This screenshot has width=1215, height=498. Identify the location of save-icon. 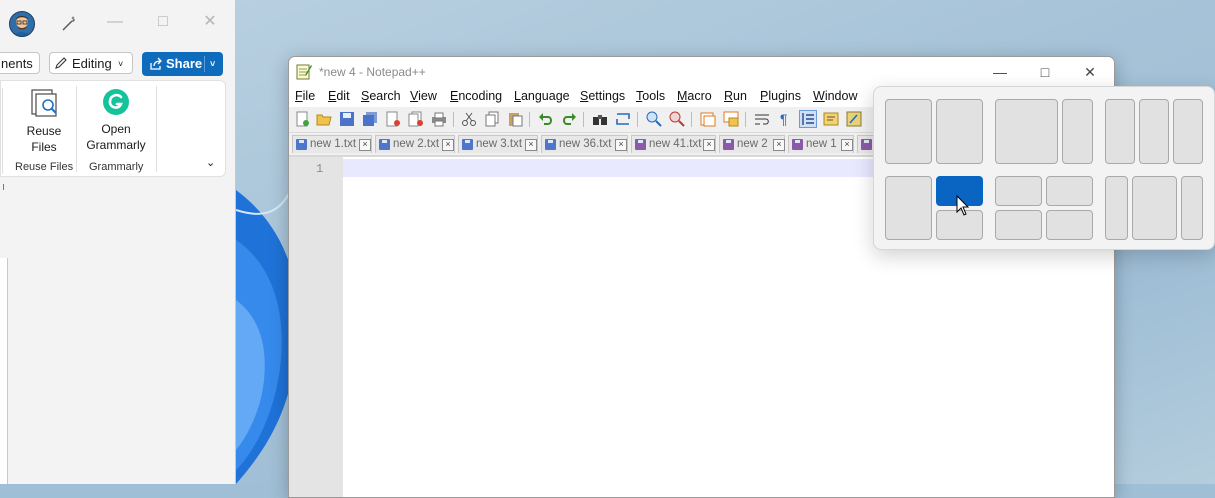
(347, 119).